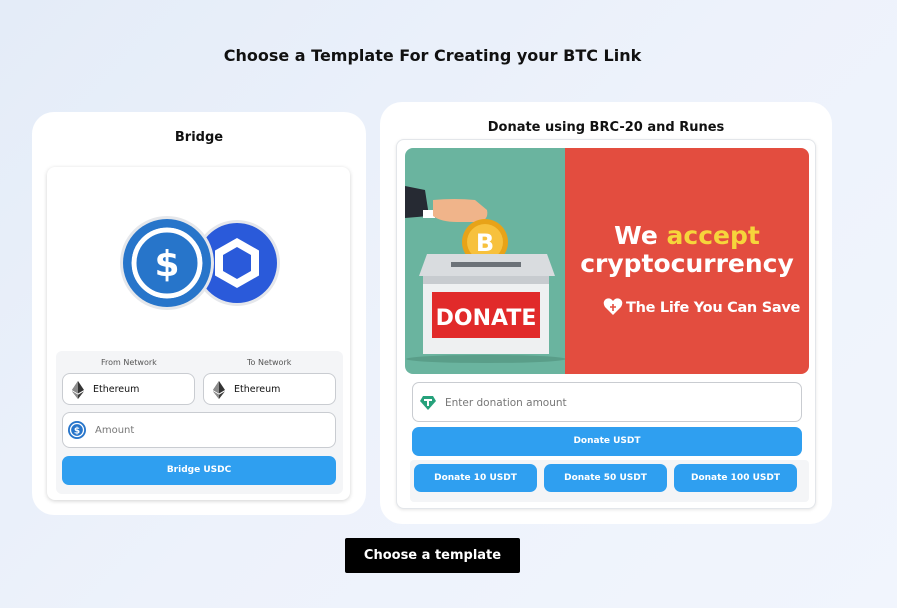 The width and height of the screenshot is (897, 608). Describe the element at coordinates (486, 318) in the screenshot. I see `donate-box-label: DONATE` at that location.